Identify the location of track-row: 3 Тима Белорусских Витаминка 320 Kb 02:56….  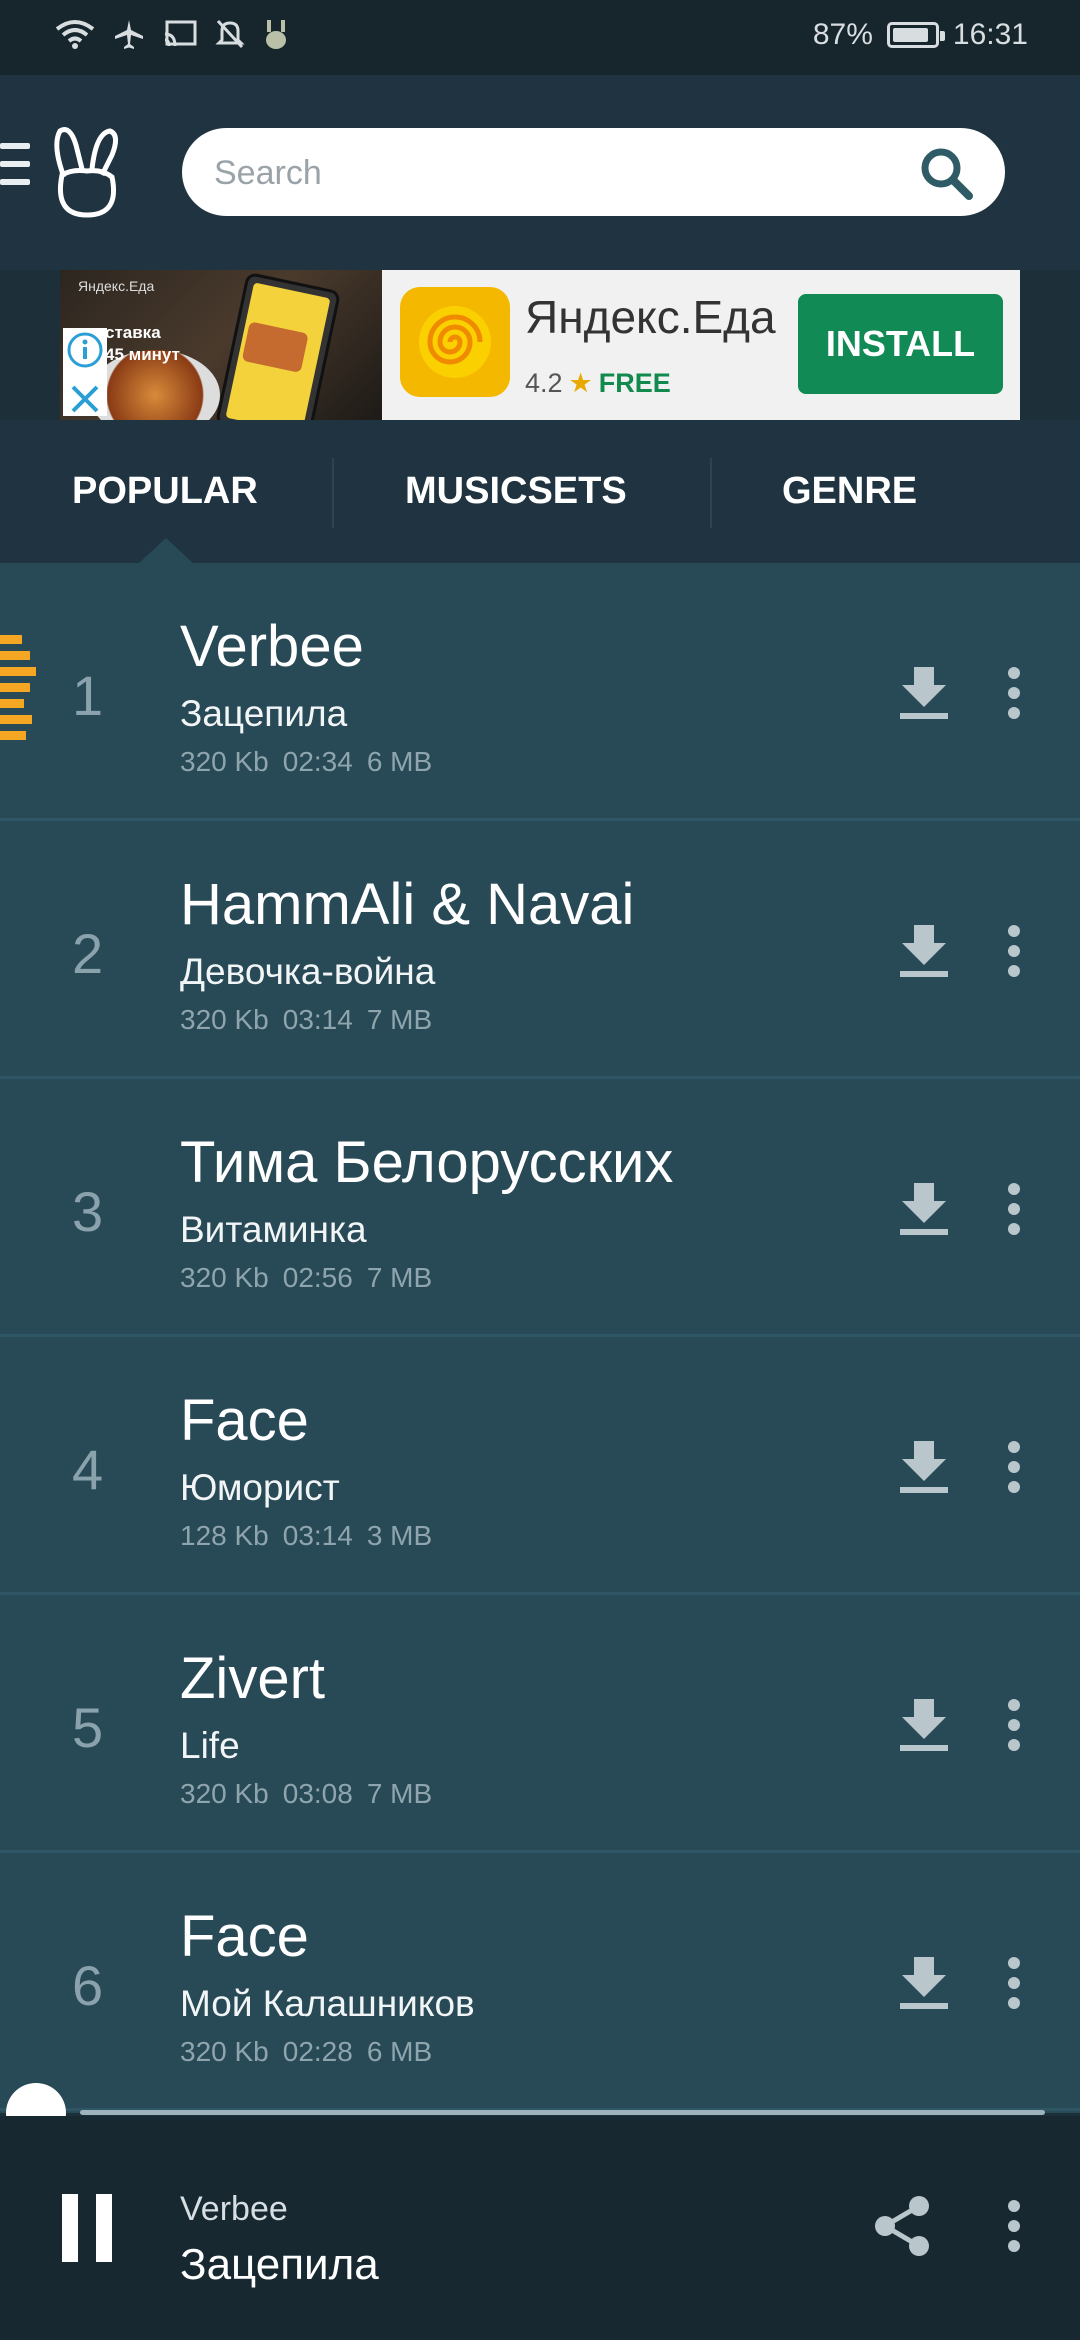
(540, 1208).